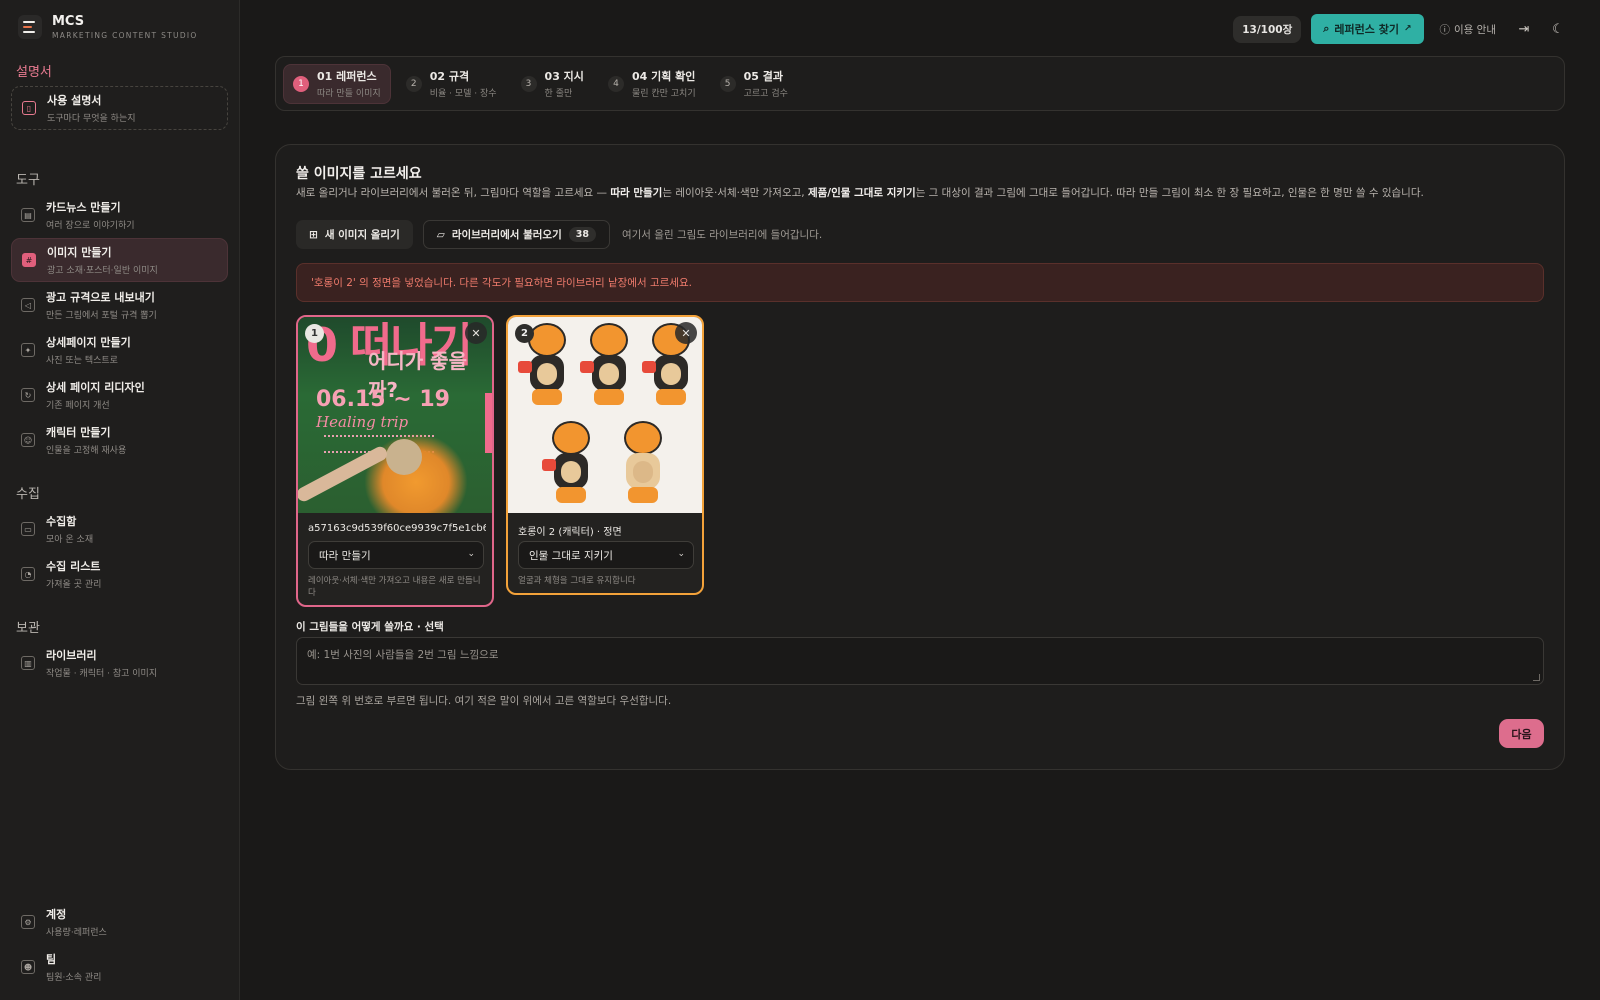 The width and height of the screenshot is (1600, 1000). What do you see at coordinates (451, 84) in the screenshot?
I see `step-spec: 2 02 규격비율 · 모델 · 장수` at bounding box center [451, 84].